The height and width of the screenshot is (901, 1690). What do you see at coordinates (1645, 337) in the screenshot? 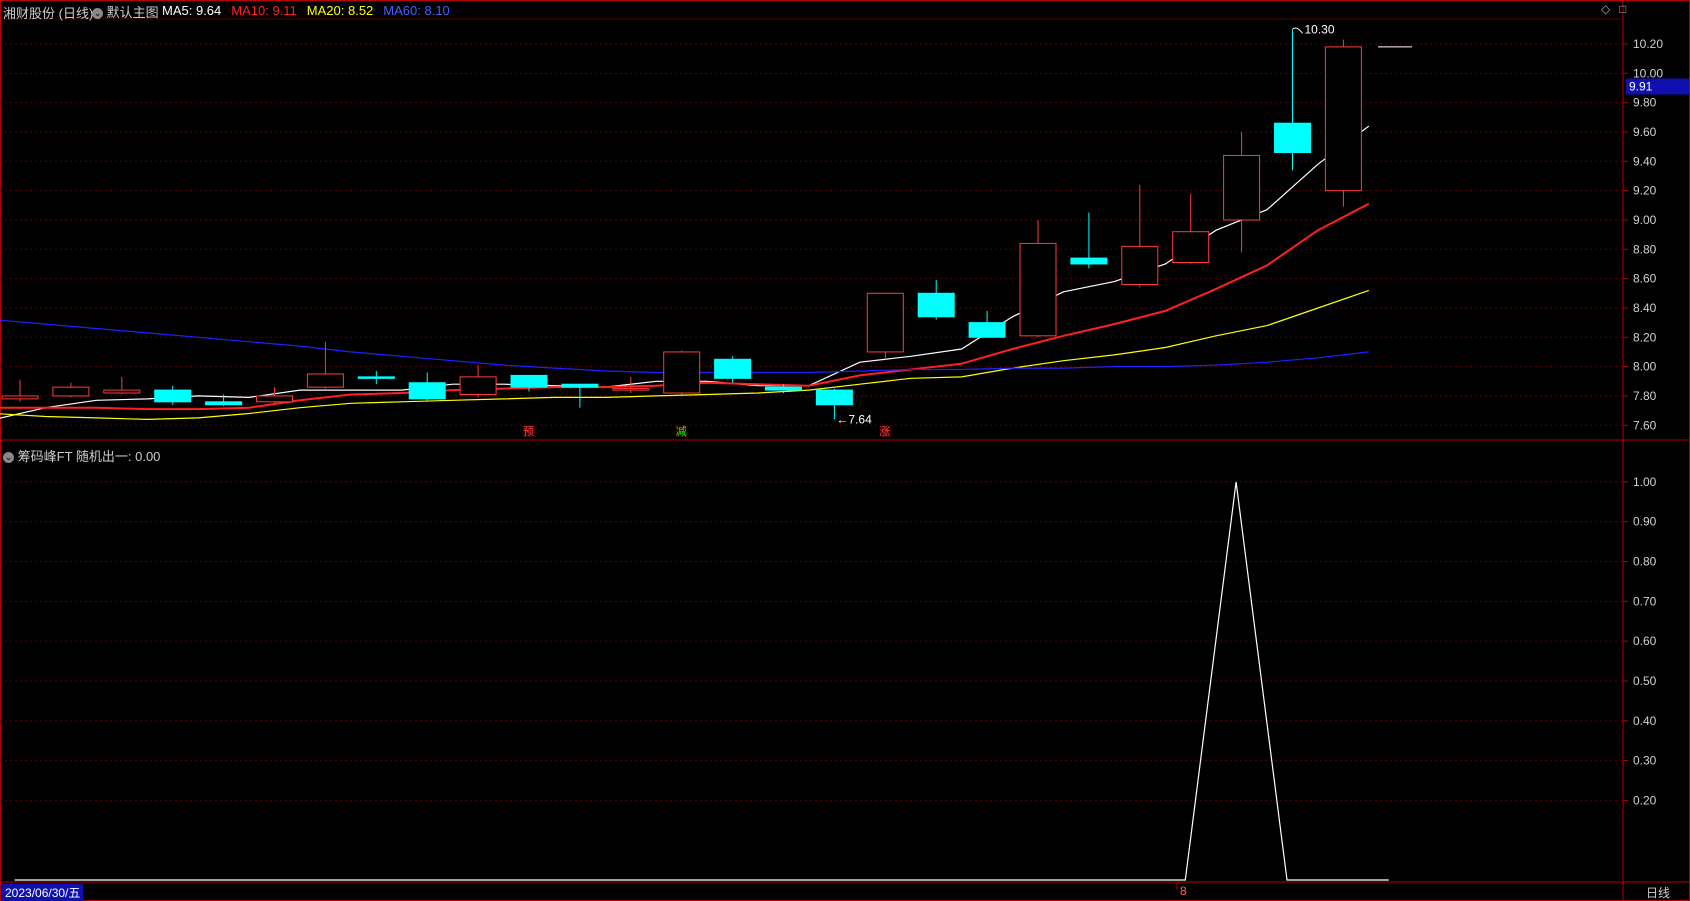
I see `y-tick-label: 8.20` at bounding box center [1645, 337].